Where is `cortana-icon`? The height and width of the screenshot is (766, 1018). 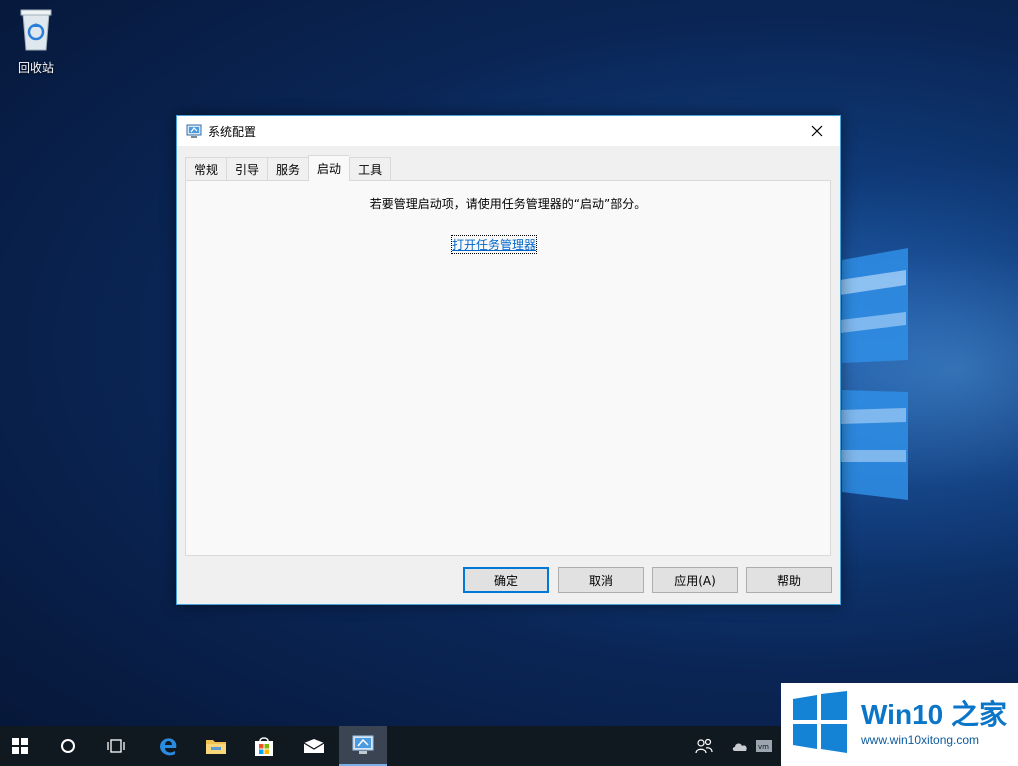 cortana-icon is located at coordinates (68, 746).